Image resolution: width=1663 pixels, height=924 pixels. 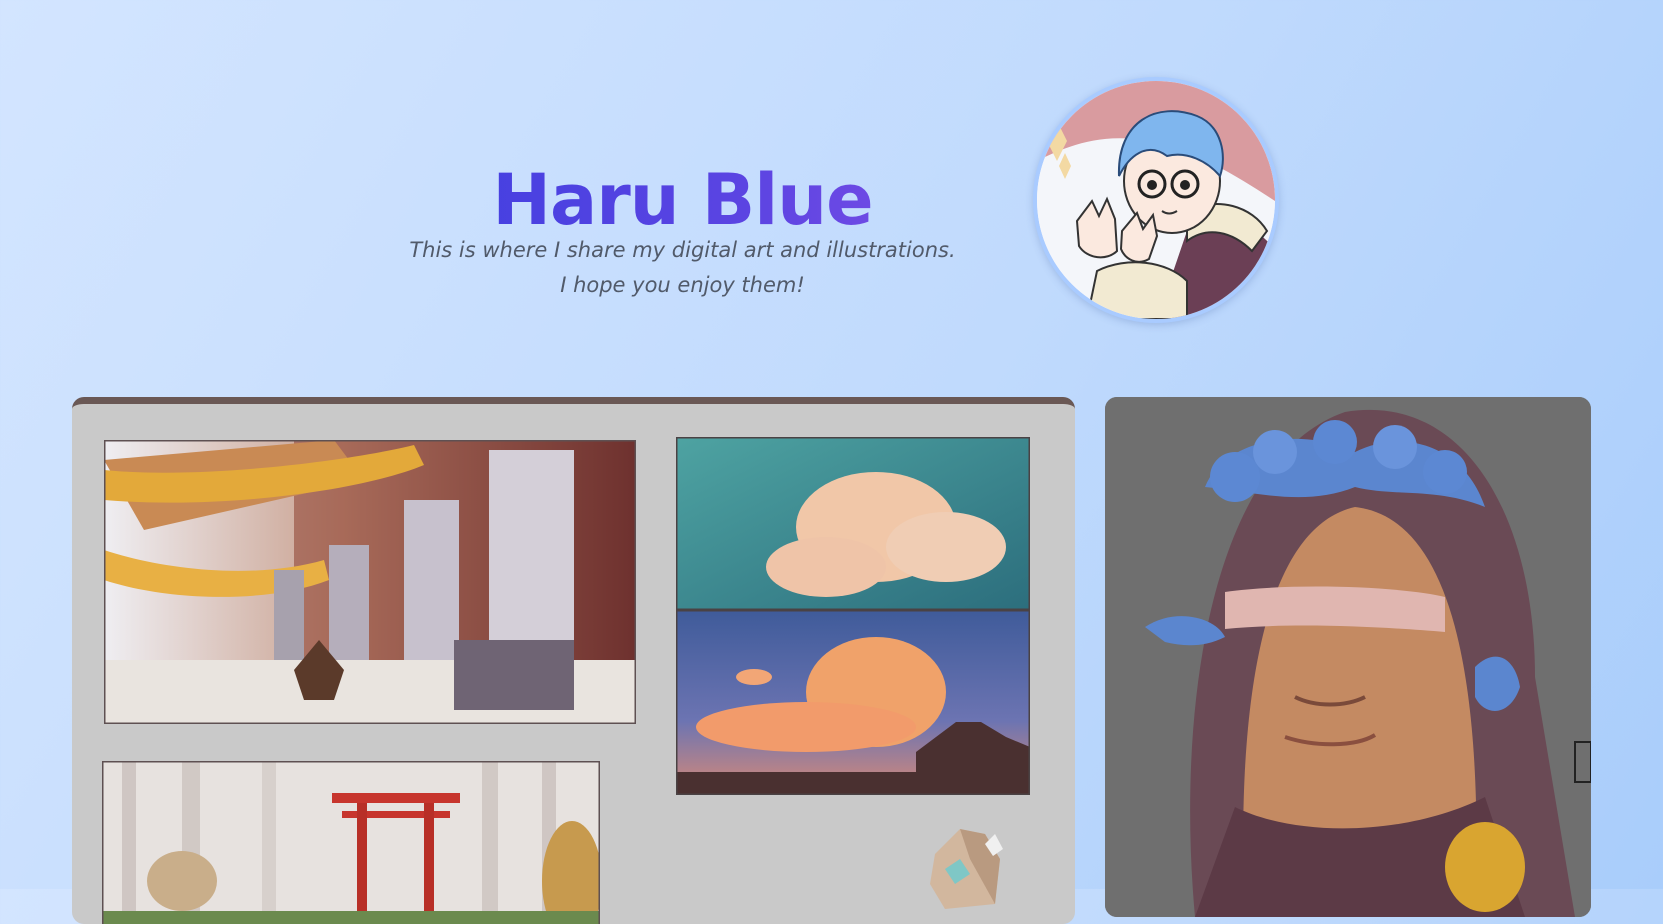 What do you see at coordinates (682, 285) in the screenshot?
I see `tagline-line-2: I hope you enjoy them!` at bounding box center [682, 285].